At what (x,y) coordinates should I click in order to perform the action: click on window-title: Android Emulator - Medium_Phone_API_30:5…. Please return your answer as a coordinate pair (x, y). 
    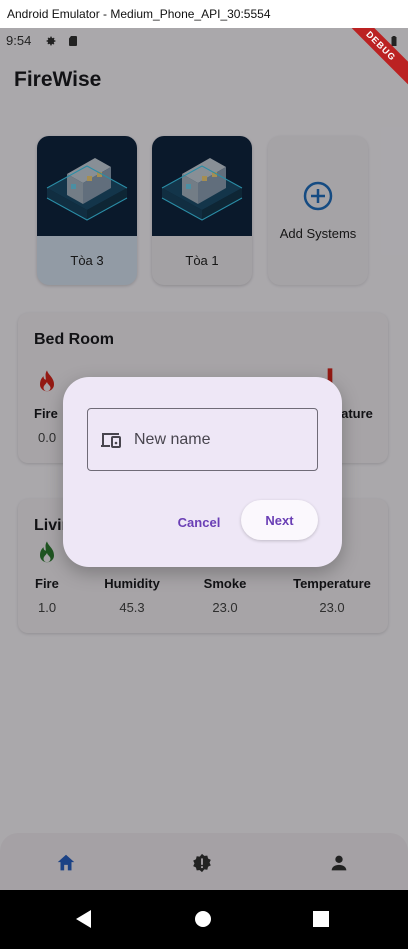
    Looking at the image, I should click on (204, 14).